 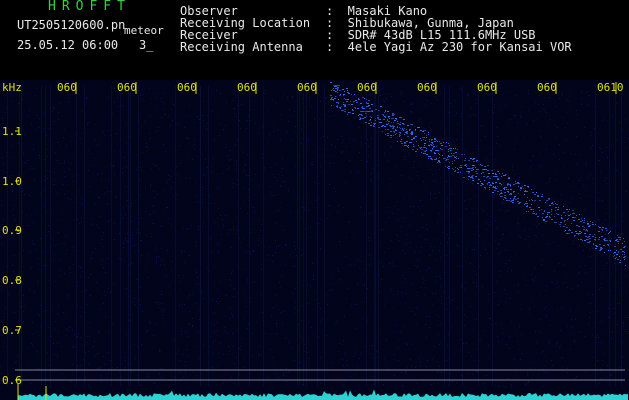 What do you see at coordinates (241, 47) in the screenshot?
I see `antenna-label: Receiving Antenna` at bounding box center [241, 47].